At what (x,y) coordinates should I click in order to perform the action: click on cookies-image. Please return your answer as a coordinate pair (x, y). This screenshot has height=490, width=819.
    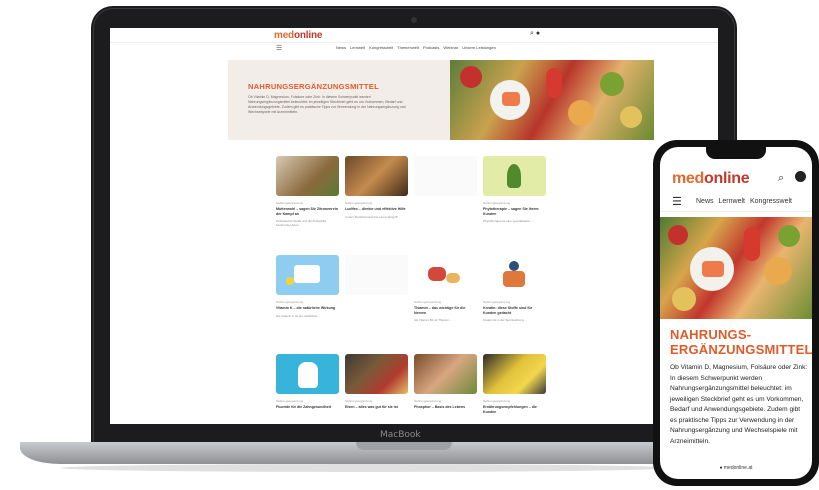
    Looking at the image, I should click on (376, 176).